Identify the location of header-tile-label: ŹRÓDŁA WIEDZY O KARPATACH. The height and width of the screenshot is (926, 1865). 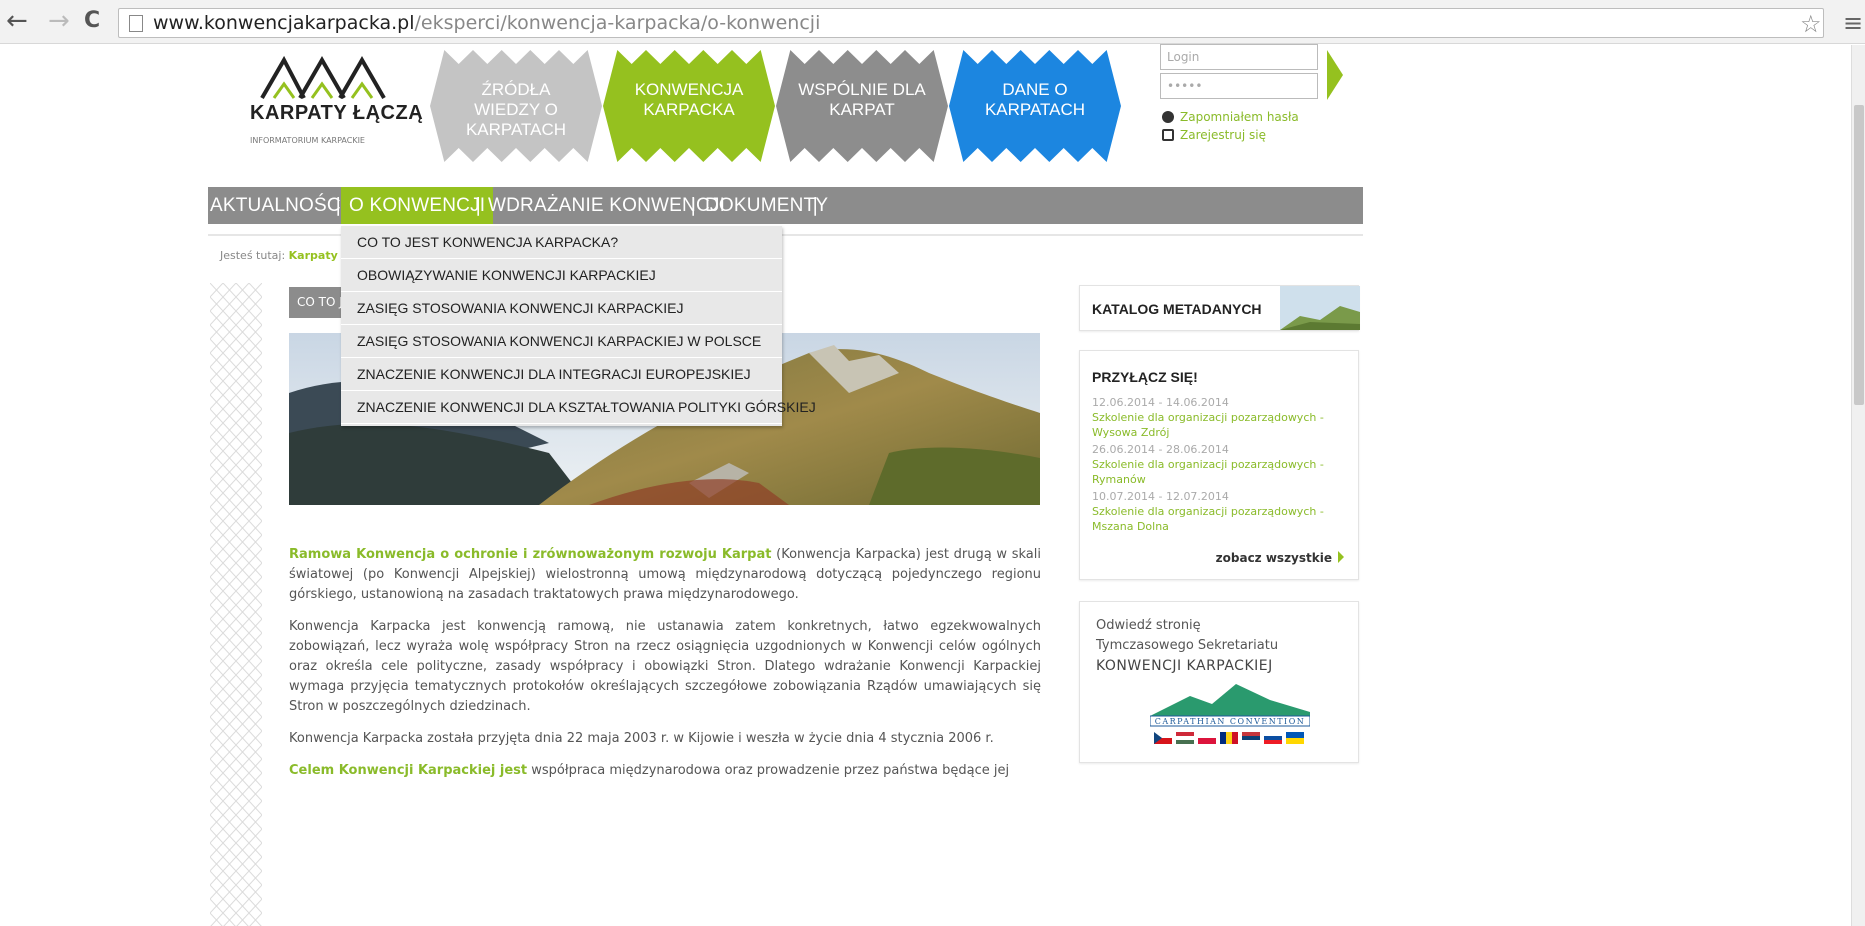
(516, 109).